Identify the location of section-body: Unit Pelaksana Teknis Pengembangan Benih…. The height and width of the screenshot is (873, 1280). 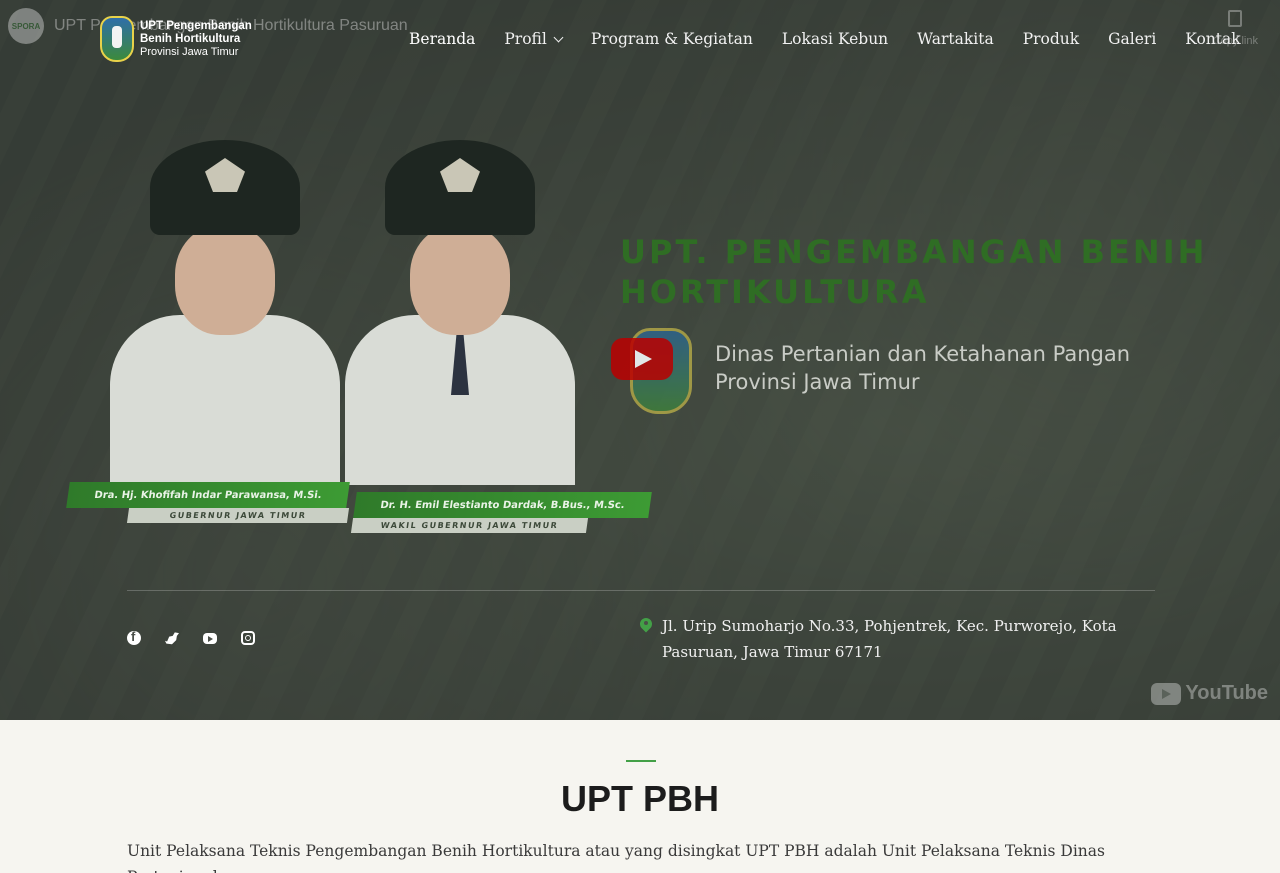
(616, 857).